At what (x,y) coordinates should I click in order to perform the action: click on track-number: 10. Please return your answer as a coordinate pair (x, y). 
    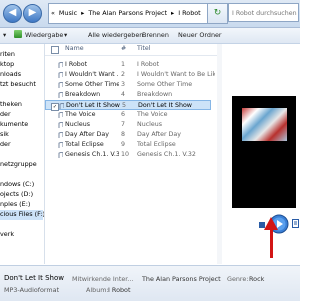
    Looking at the image, I should click on (125, 154).